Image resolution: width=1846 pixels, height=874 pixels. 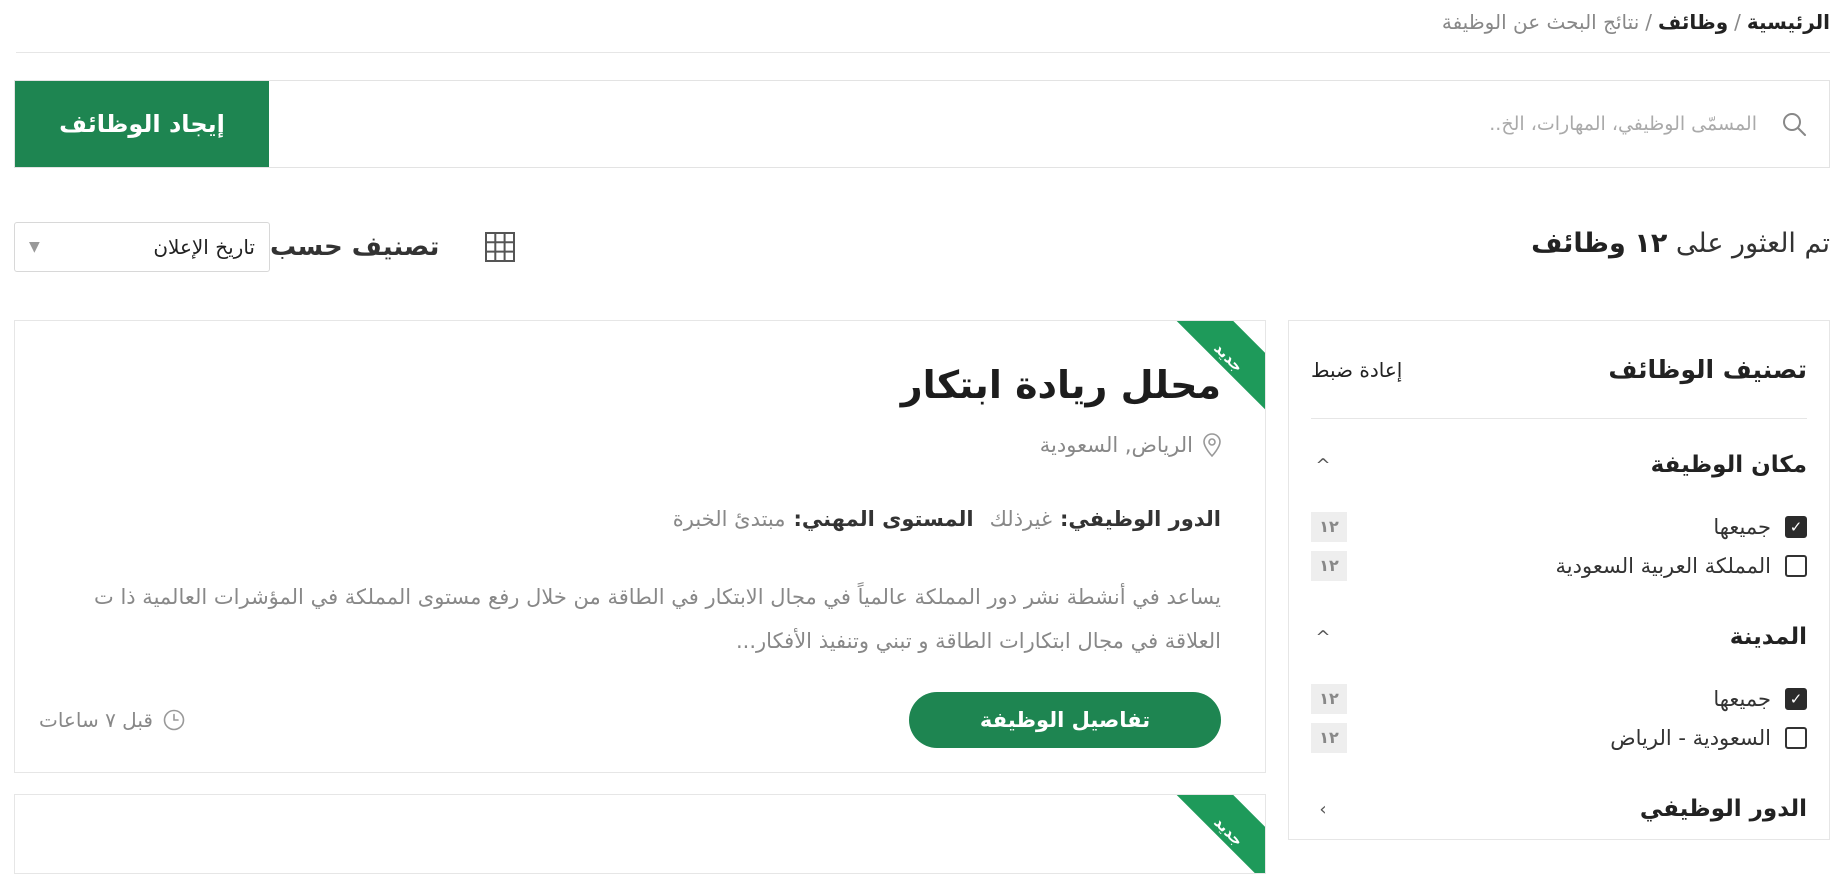 What do you see at coordinates (1212, 445) in the screenshot?
I see `location-pin-icon` at bounding box center [1212, 445].